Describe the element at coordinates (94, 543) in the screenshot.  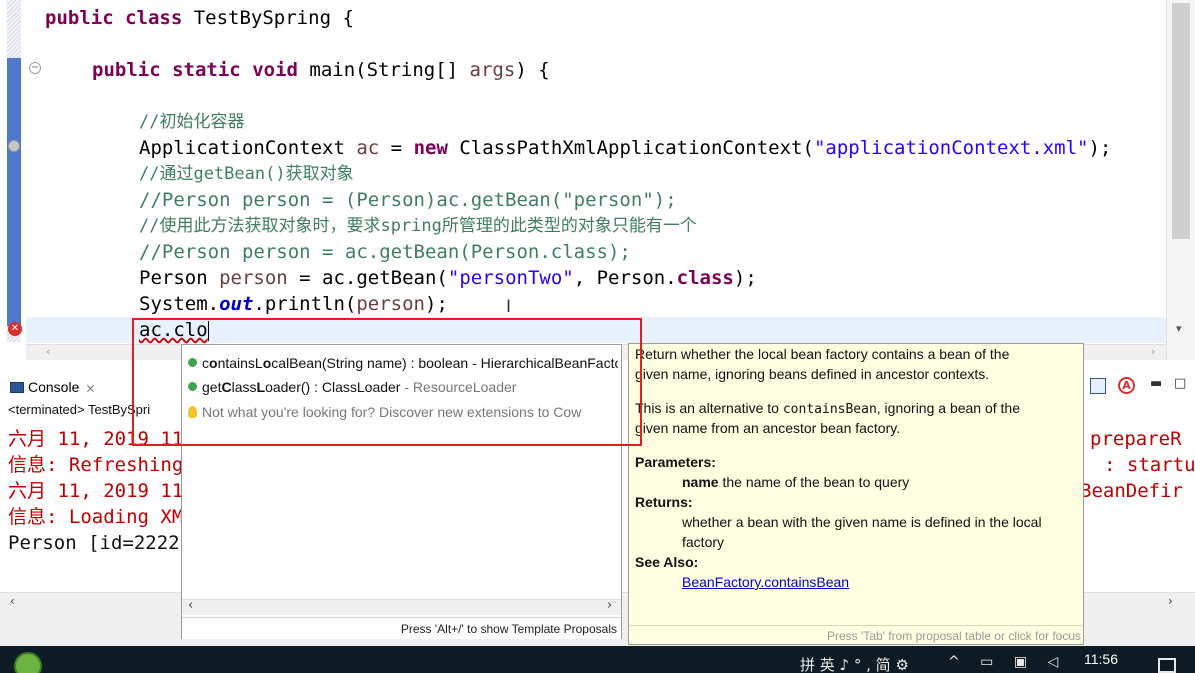
I see `console-line: Person [id=2222` at that location.